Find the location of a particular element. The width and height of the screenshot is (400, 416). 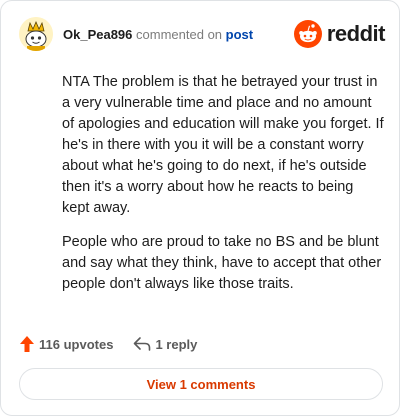

reply-arrow-icon is located at coordinates (142, 344).